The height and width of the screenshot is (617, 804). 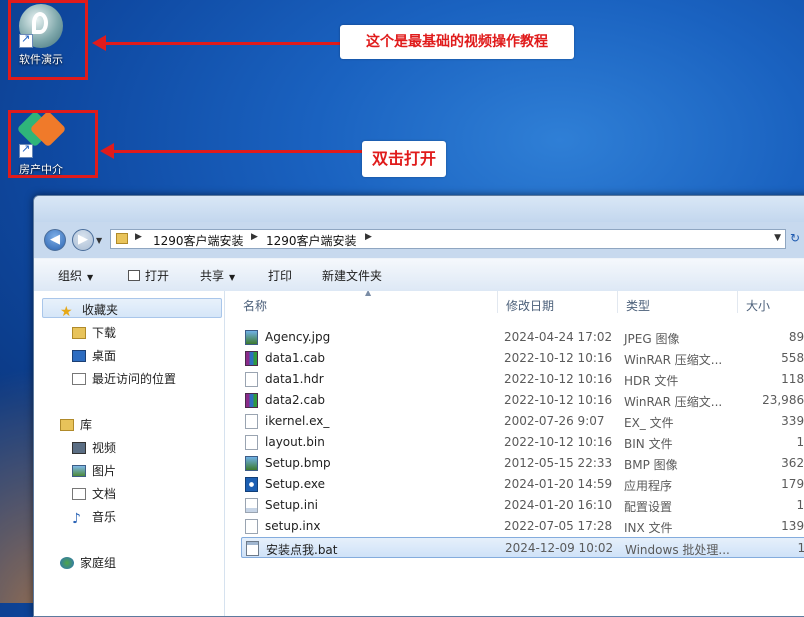 What do you see at coordinates (558, 358) in the screenshot?
I see `file-modified: 2022-10-12 10:16` at bounding box center [558, 358].